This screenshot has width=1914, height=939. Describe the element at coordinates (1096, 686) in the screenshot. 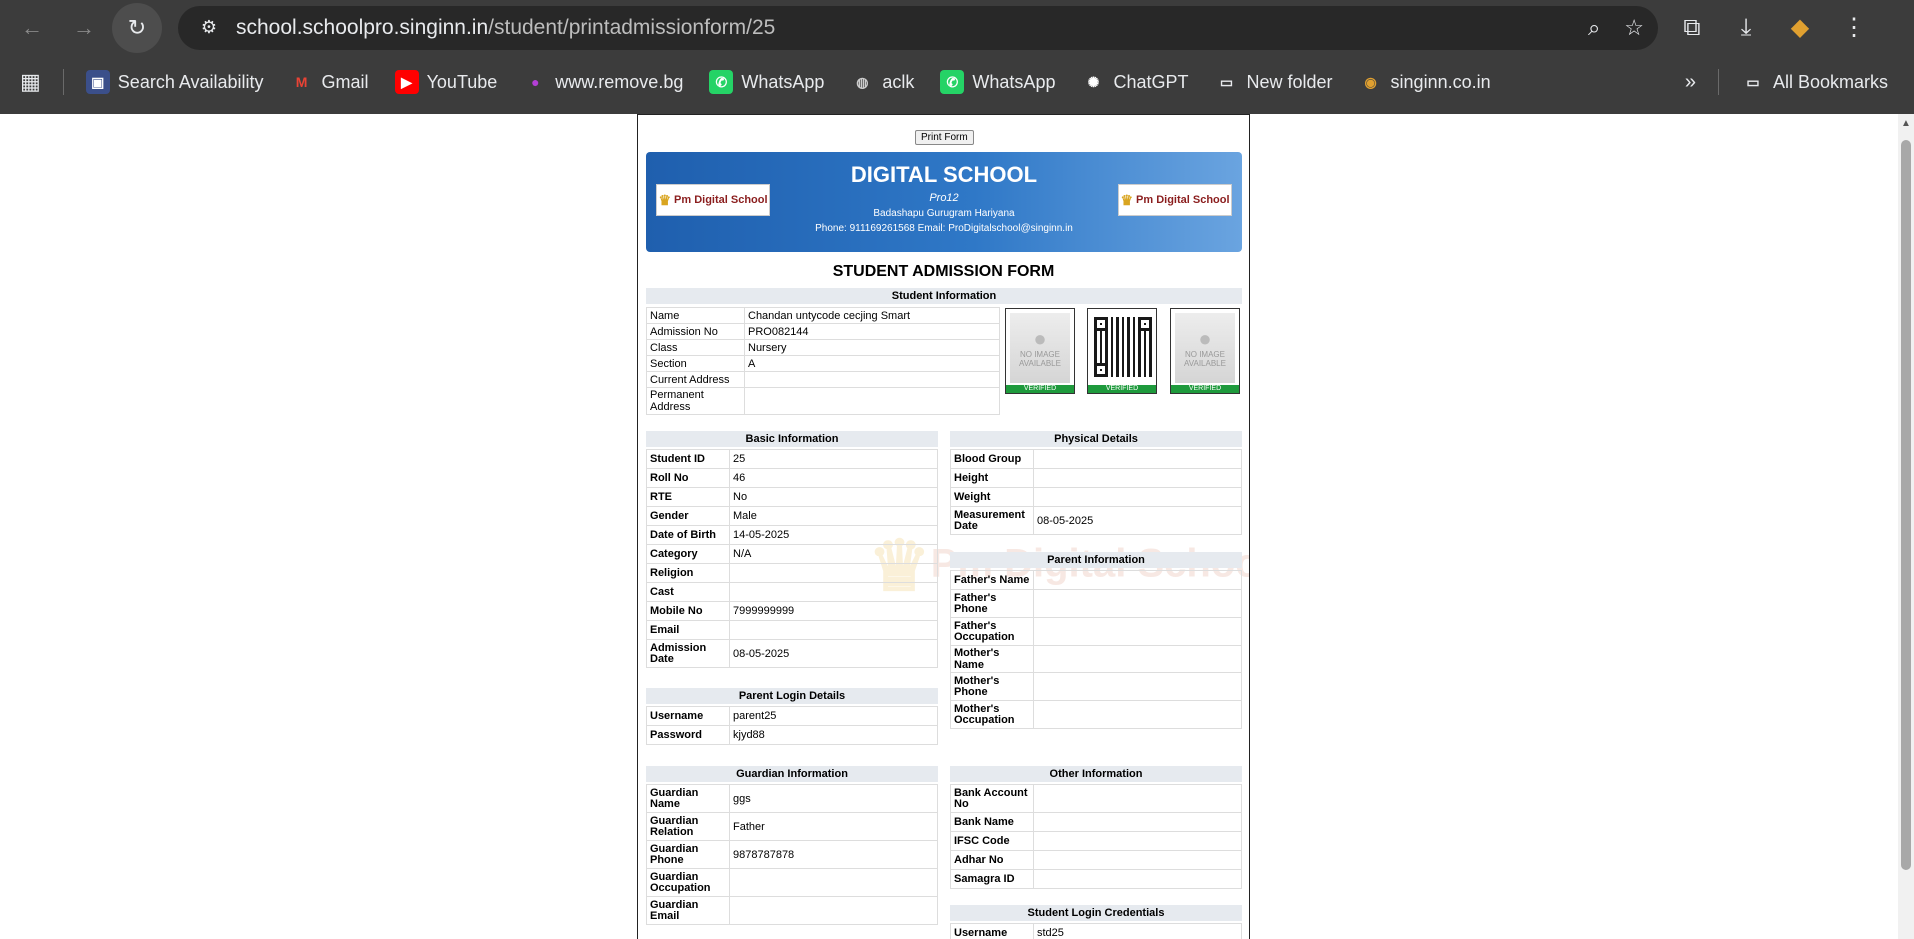

I see `table-row: Mother's Phone` at that location.